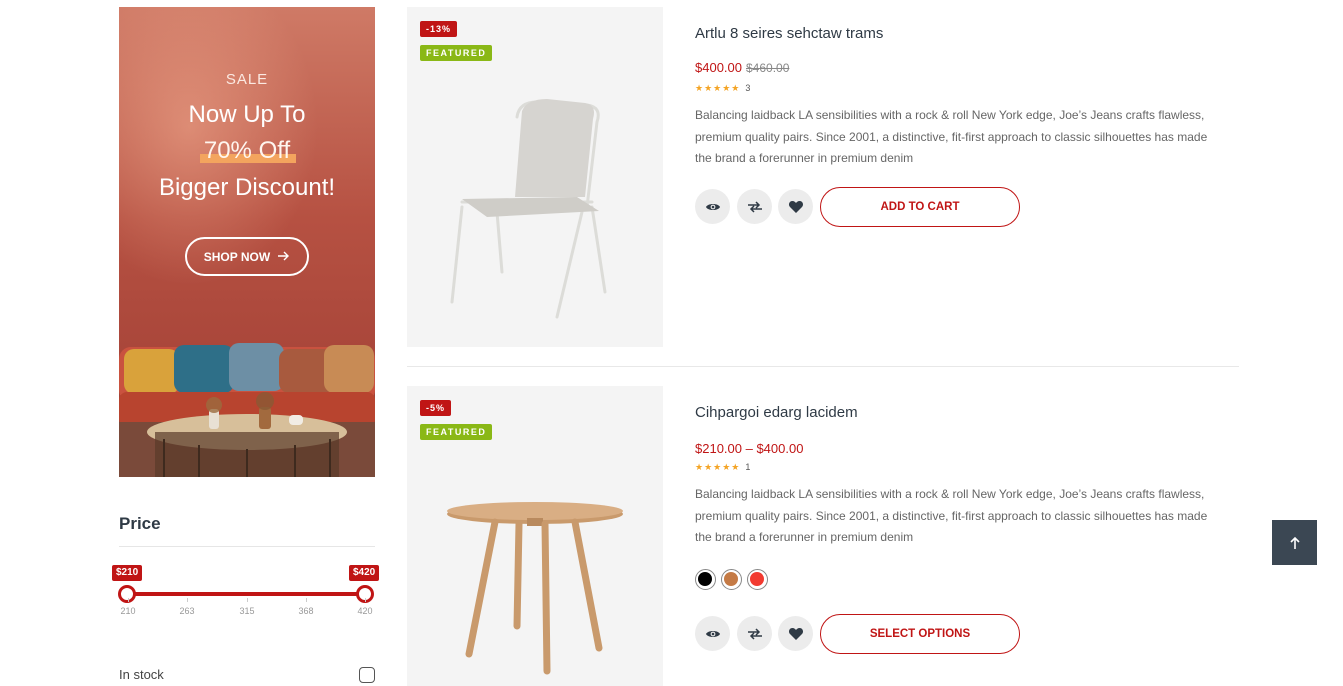  Describe the element at coordinates (367, 675) in the screenshot. I see `in-stock-checkbox` at that location.